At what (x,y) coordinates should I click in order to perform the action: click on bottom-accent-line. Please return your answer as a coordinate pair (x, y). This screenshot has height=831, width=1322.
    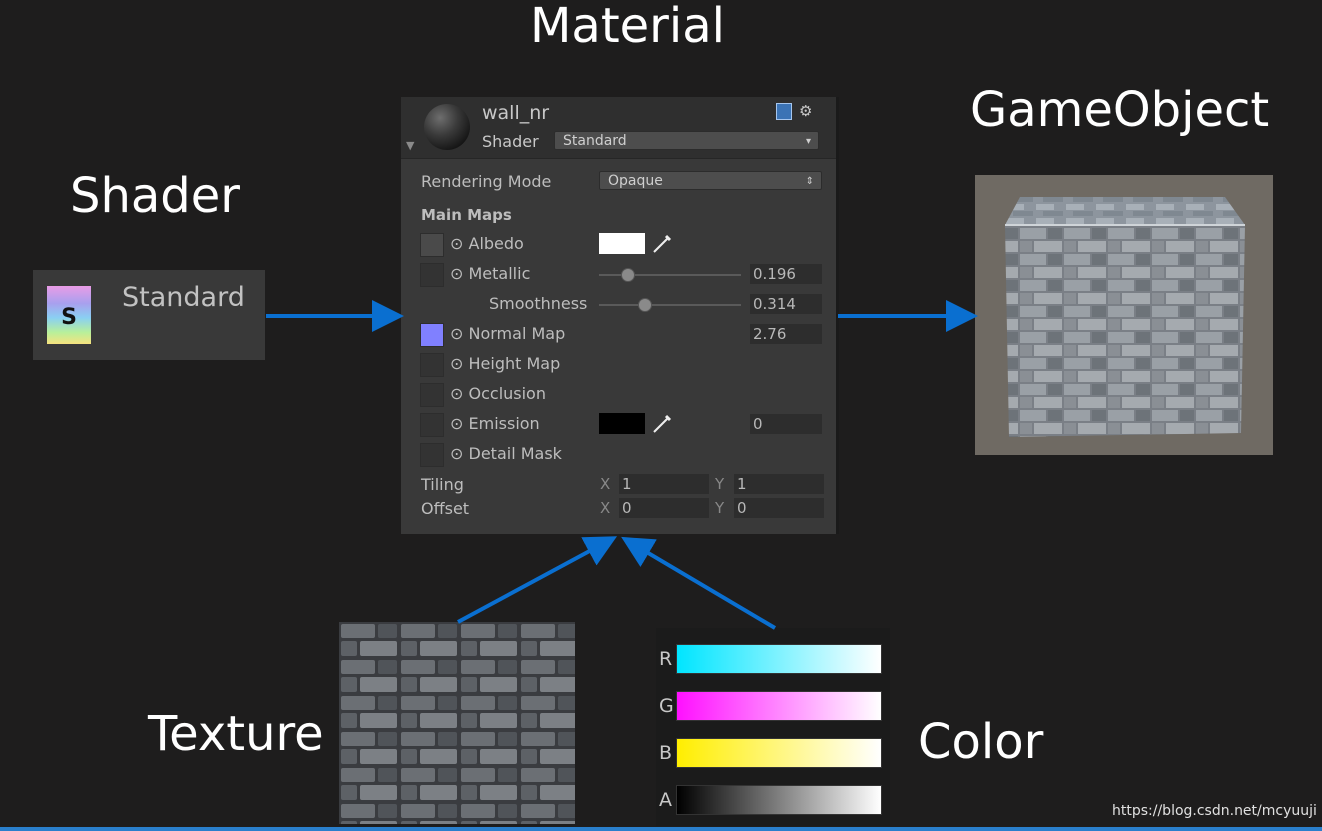
    Looking at the image, I should click on (661, 829).